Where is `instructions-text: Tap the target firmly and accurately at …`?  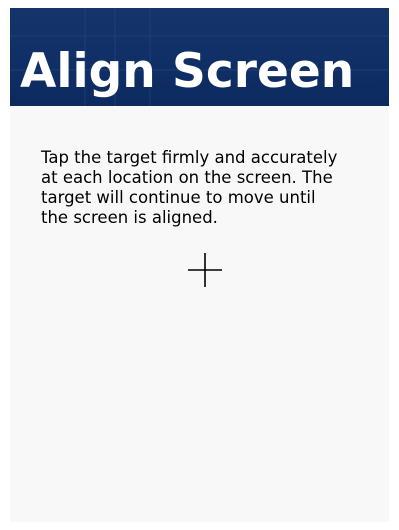 instructions-text: Tap the target firmly and accurately at … is located at coordinates (189, 187).